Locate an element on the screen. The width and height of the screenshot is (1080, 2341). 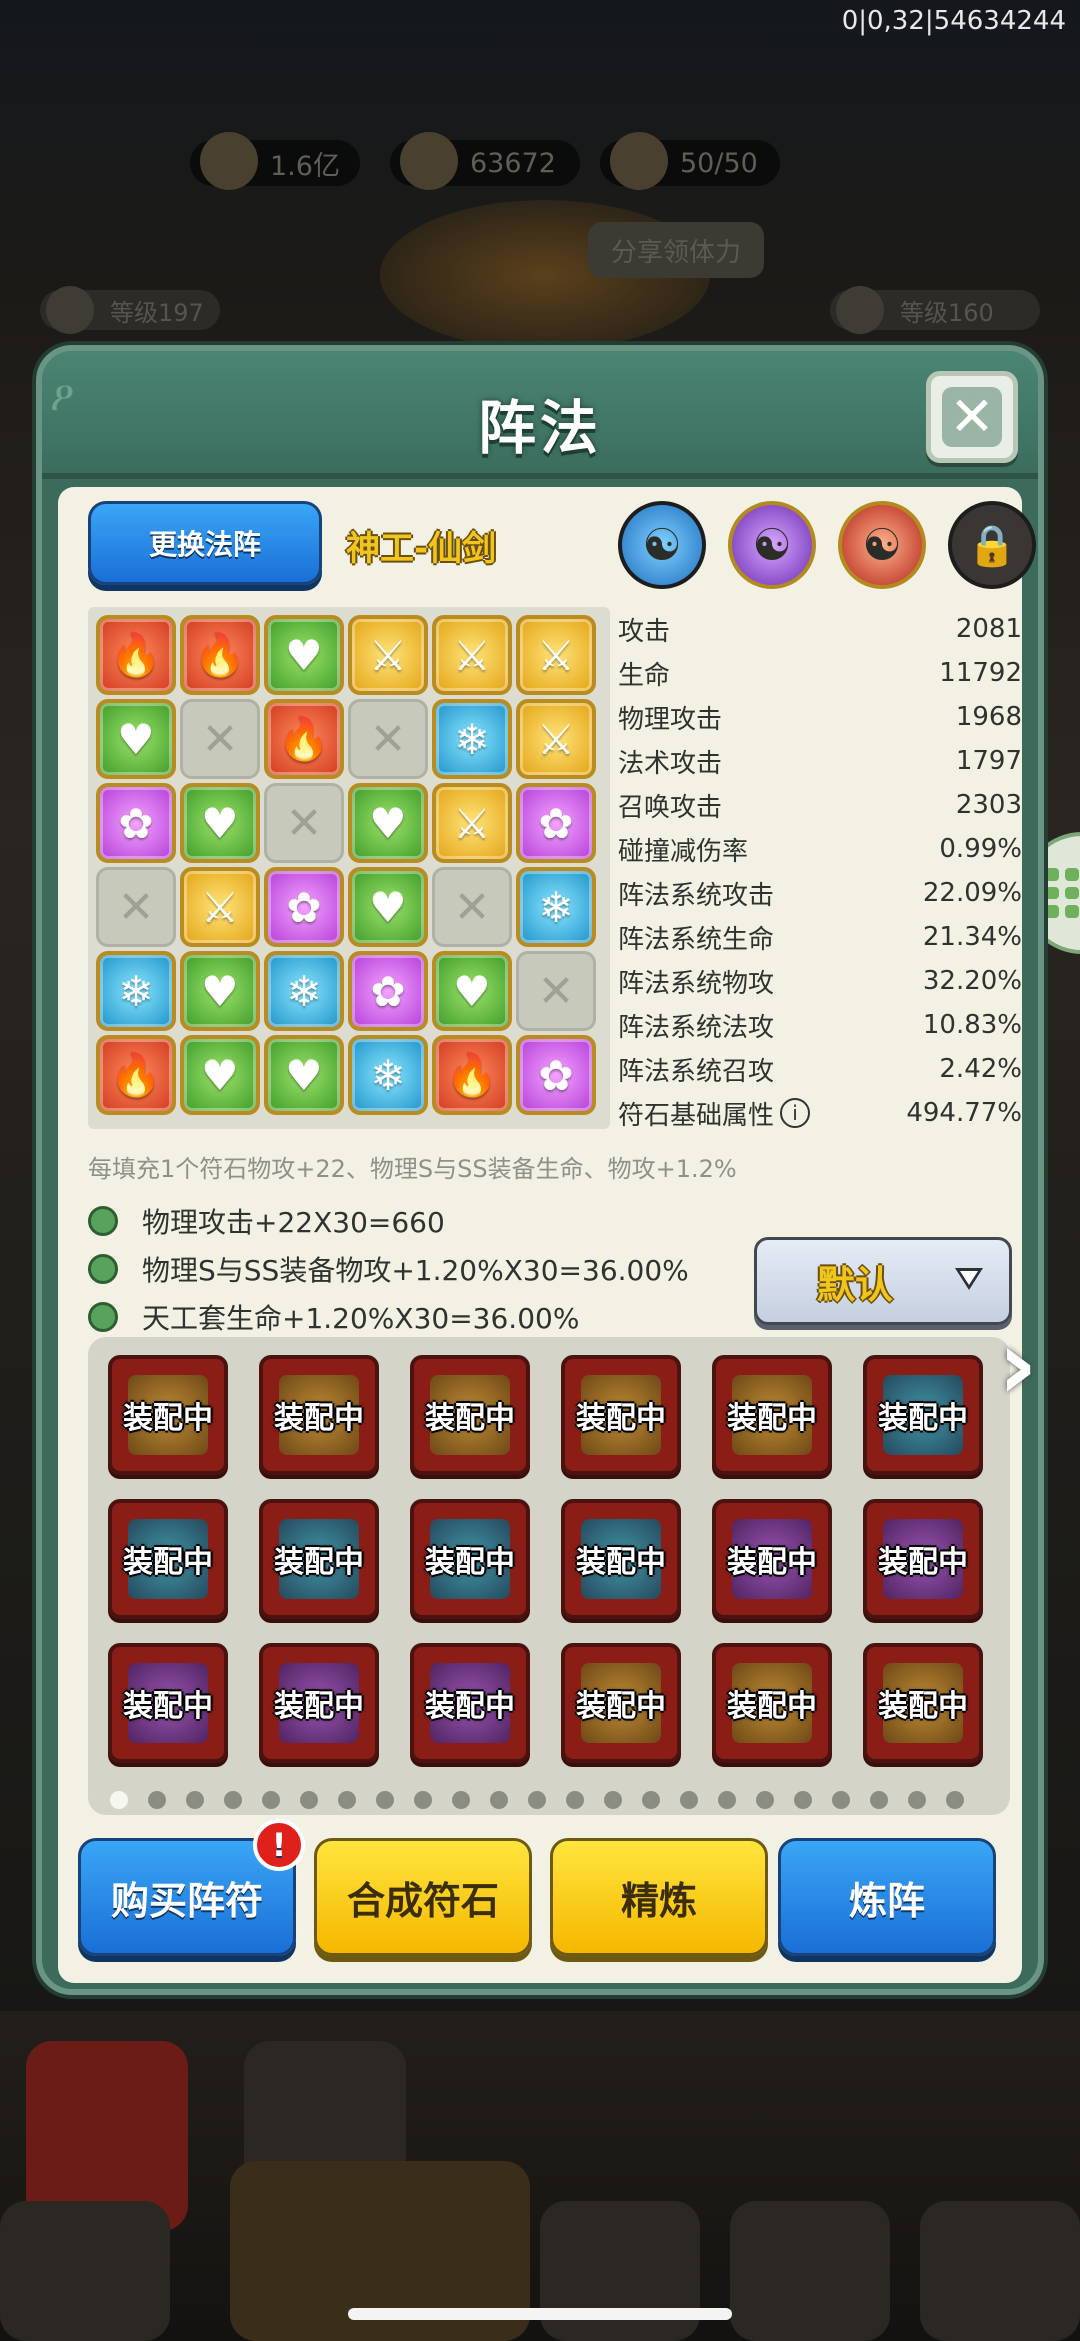
stat-label: 召唤攻击 is located at coordinates (670, 807).